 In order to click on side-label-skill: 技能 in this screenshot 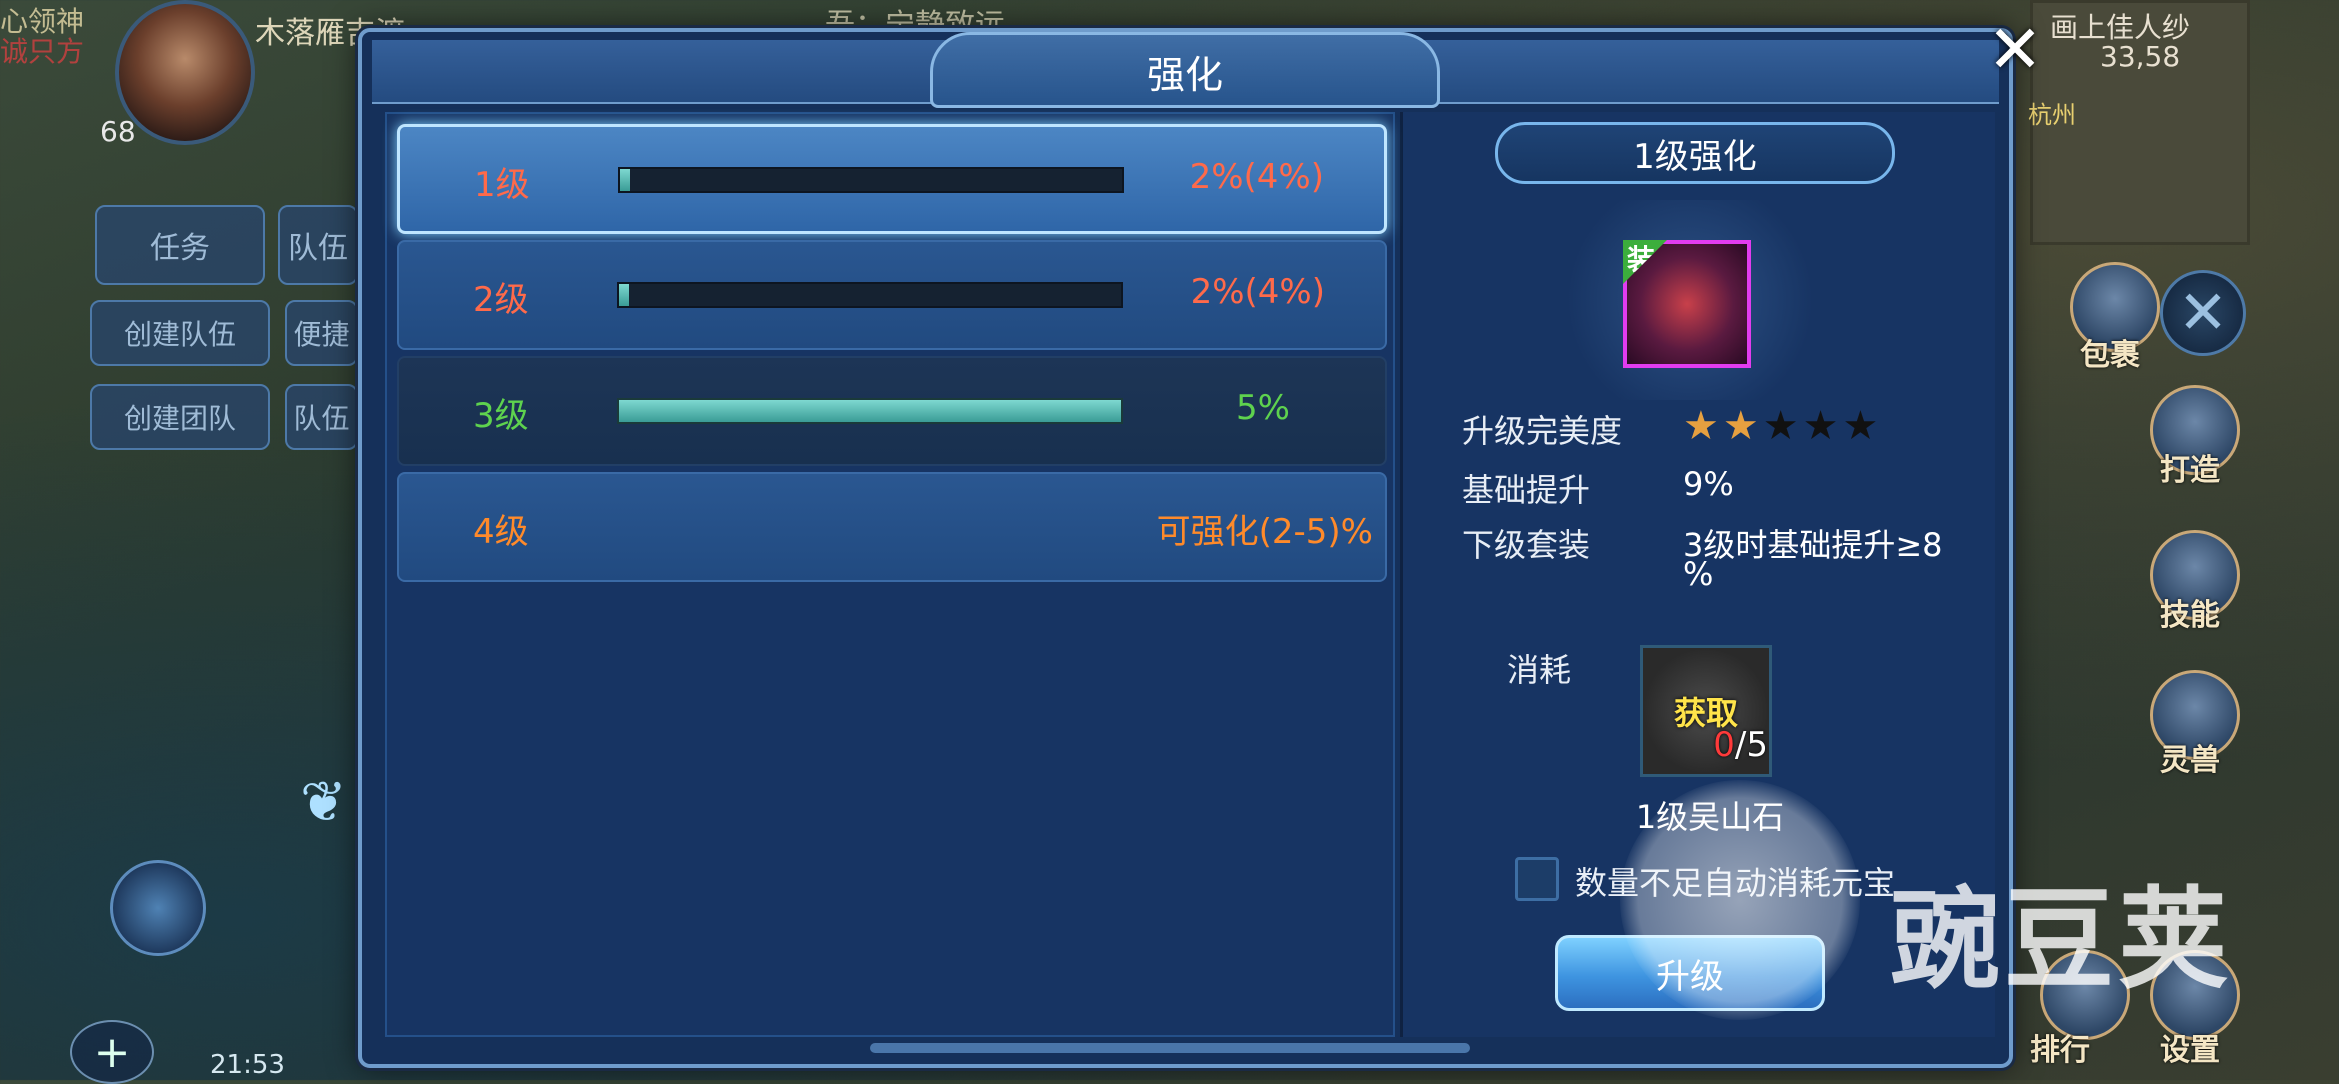, I will do `click(2190, 615)`.